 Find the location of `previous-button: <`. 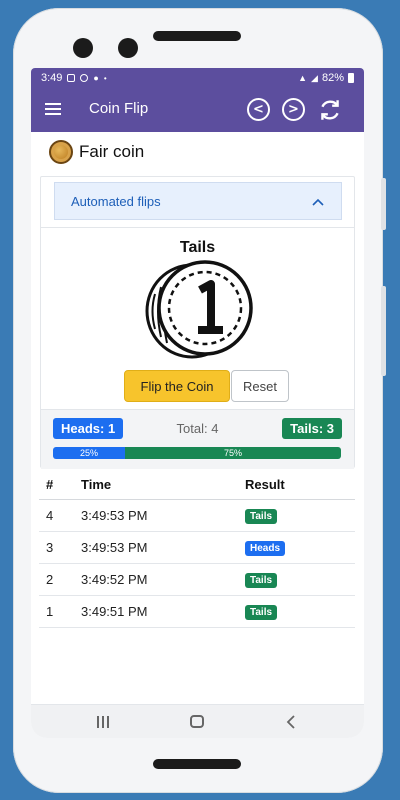

previous-button: < is located at coordinates (258, 109).